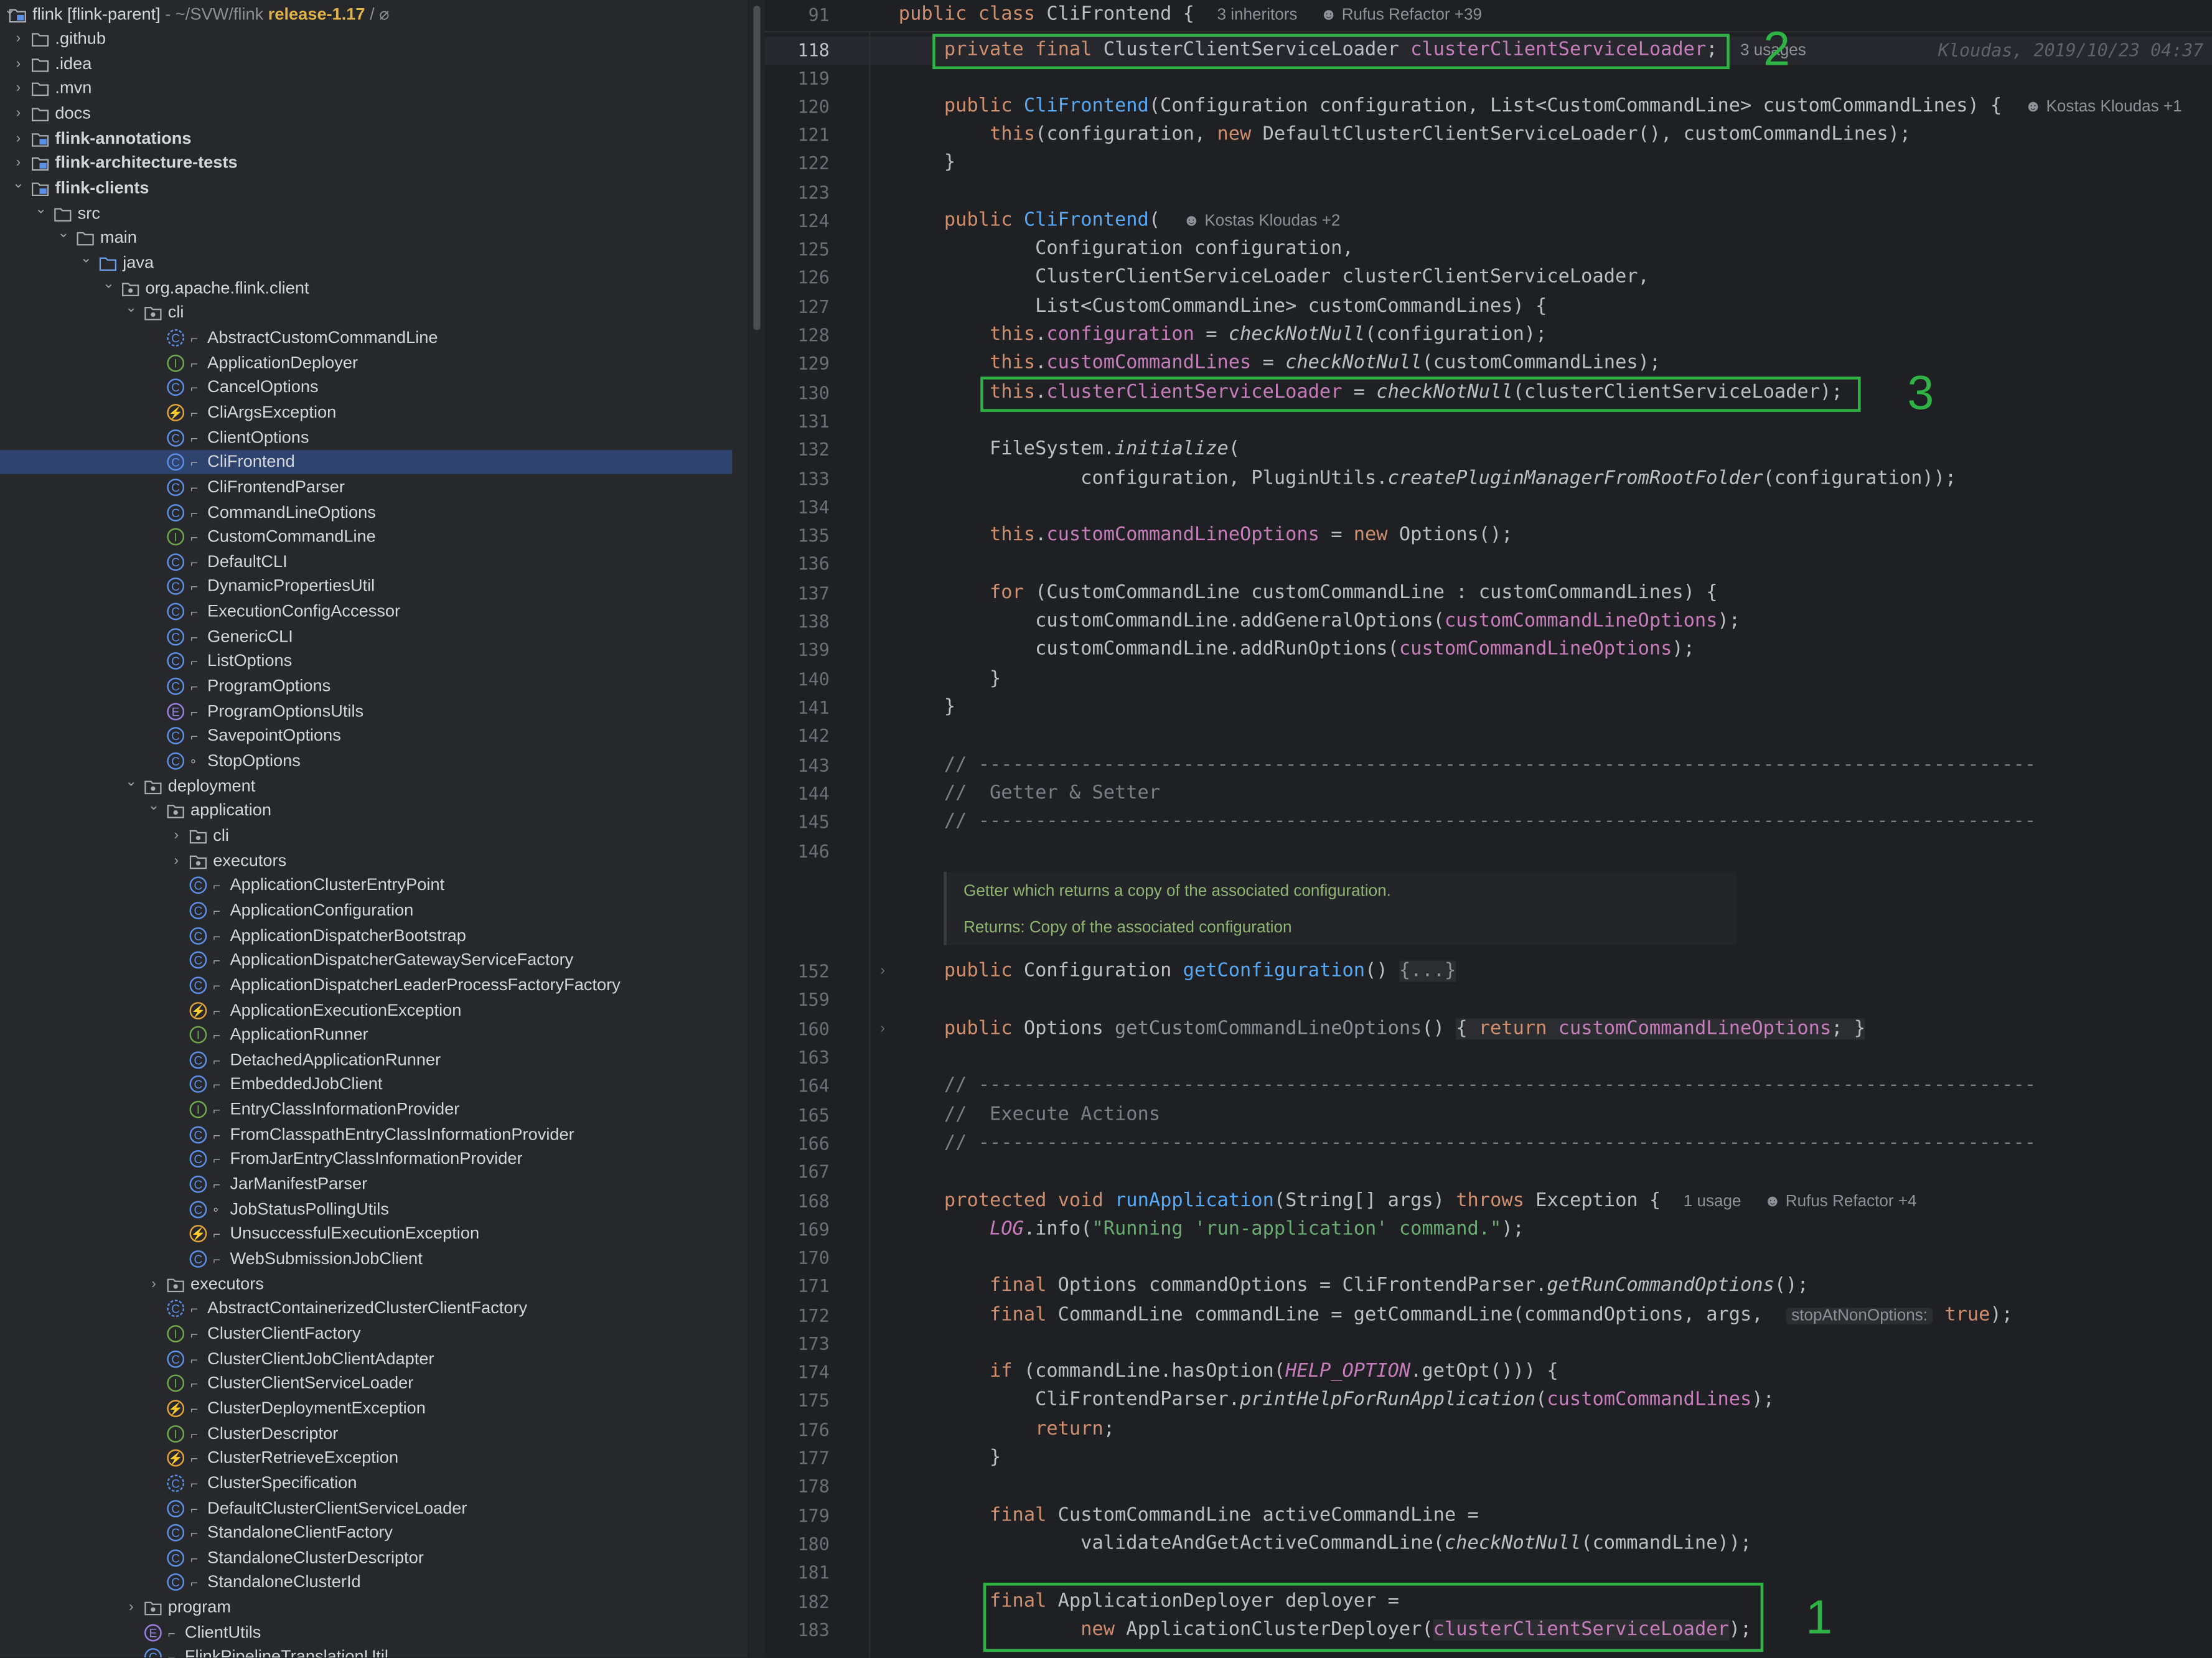  What do you see at coordinates (374, 786) in the screenshot?
I see `tree-node: ⌄ deployment` at bounding box center [374, 786].